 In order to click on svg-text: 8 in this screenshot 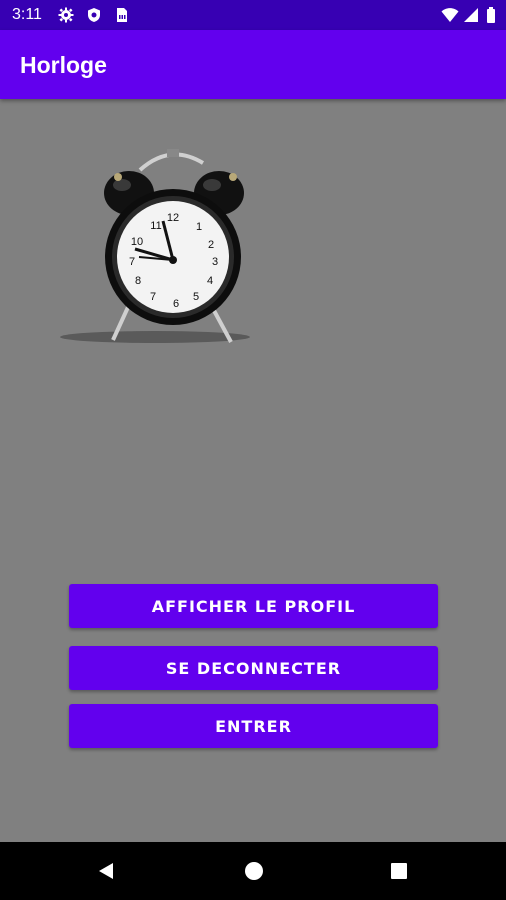, I will do `click(138, 281)`.